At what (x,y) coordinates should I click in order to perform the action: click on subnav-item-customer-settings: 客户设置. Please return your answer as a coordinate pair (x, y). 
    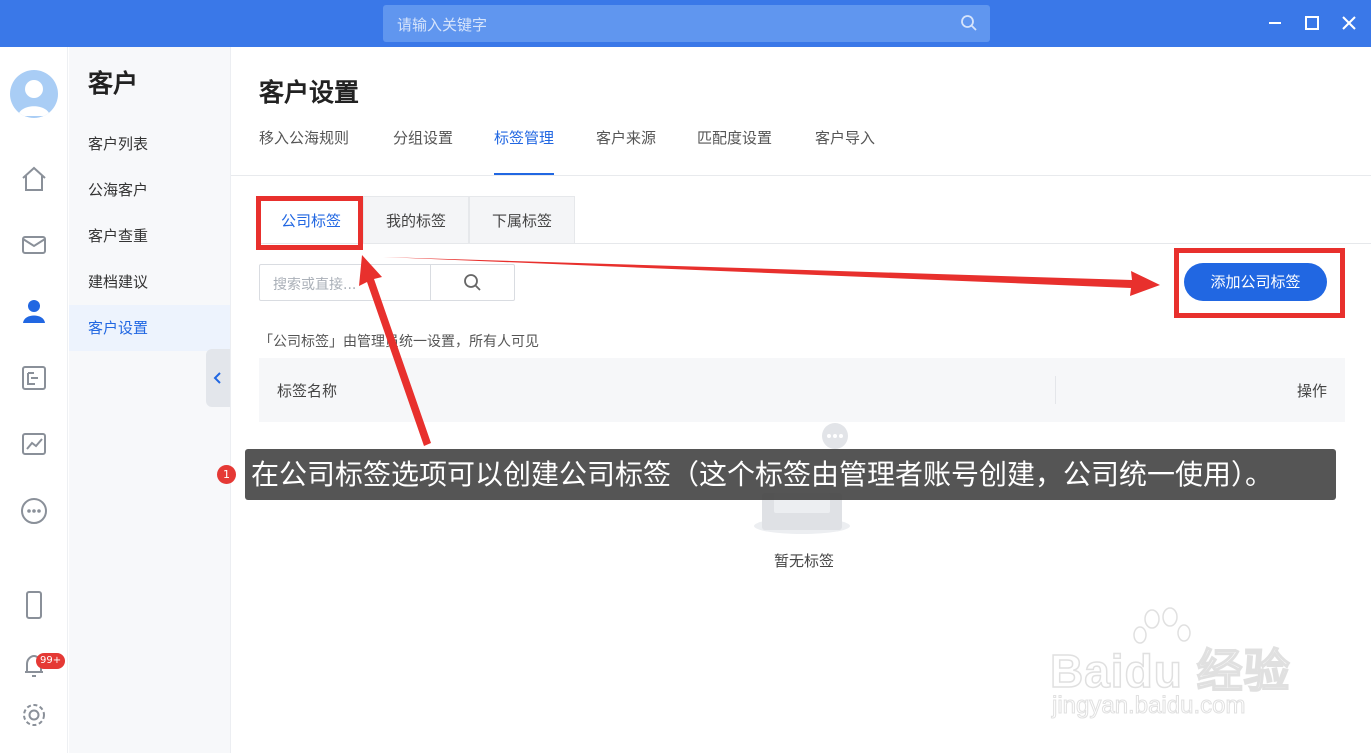
    Looking at the image, I should click on (149, 328).